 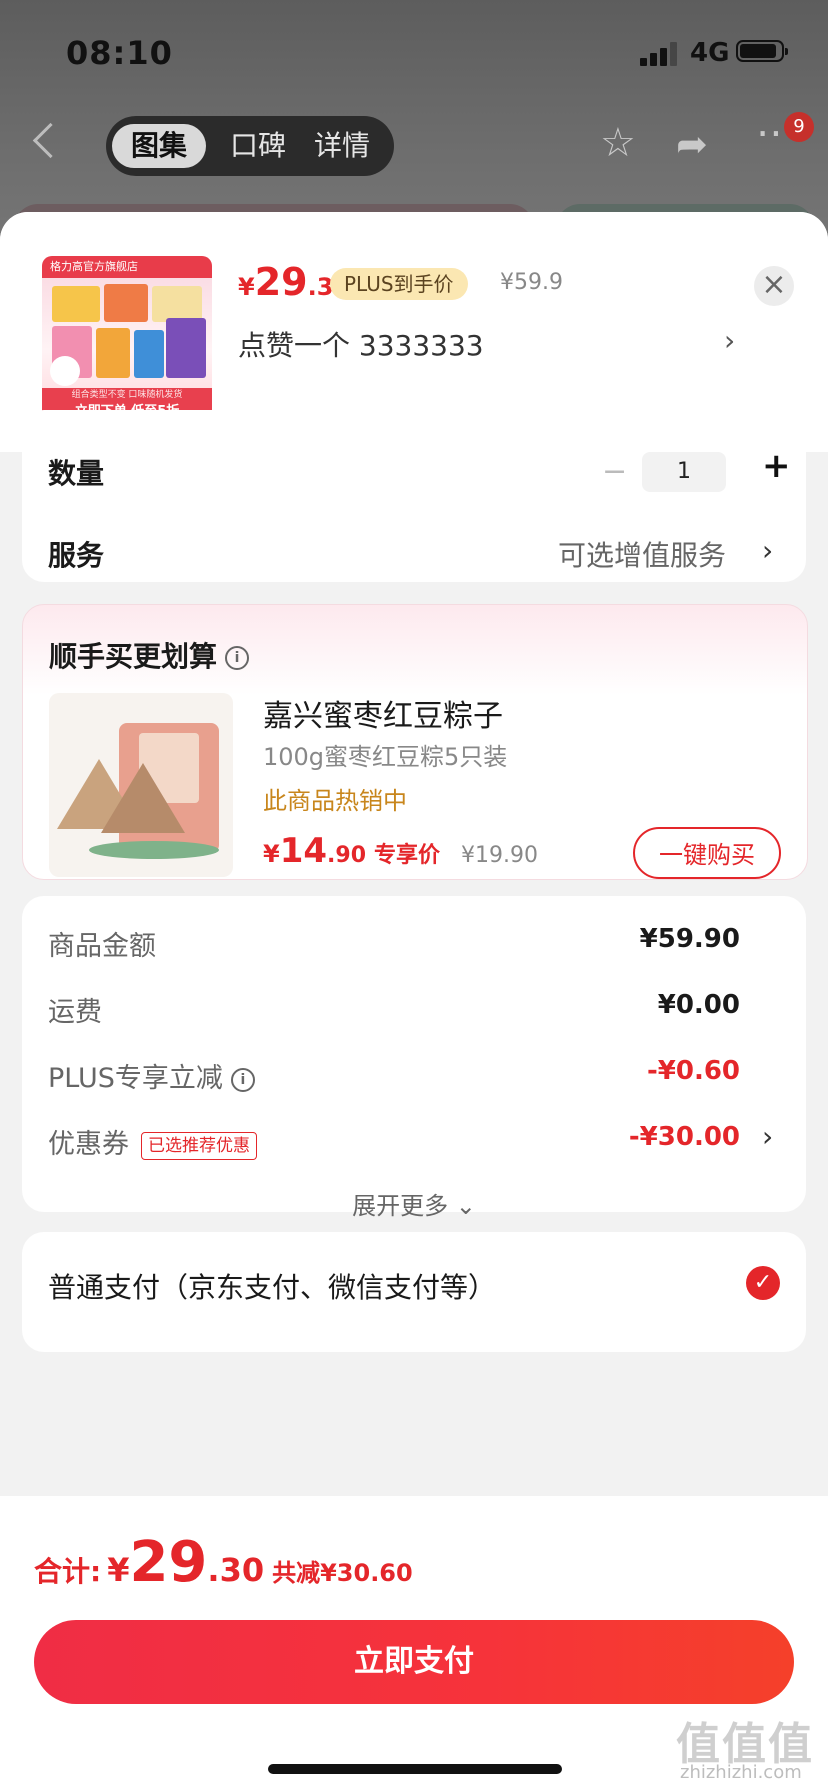 I want to click on quantity-label: 数量, so click(x=76, y=473).